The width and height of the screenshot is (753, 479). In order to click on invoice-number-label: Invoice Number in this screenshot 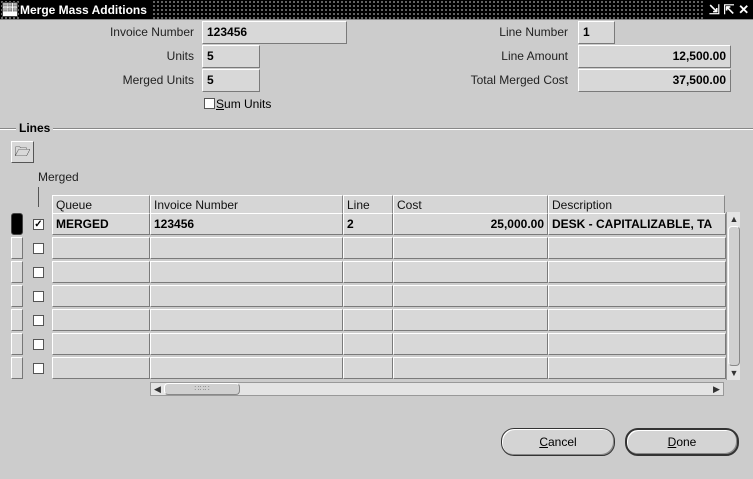, I will do `click(151, 32)`.